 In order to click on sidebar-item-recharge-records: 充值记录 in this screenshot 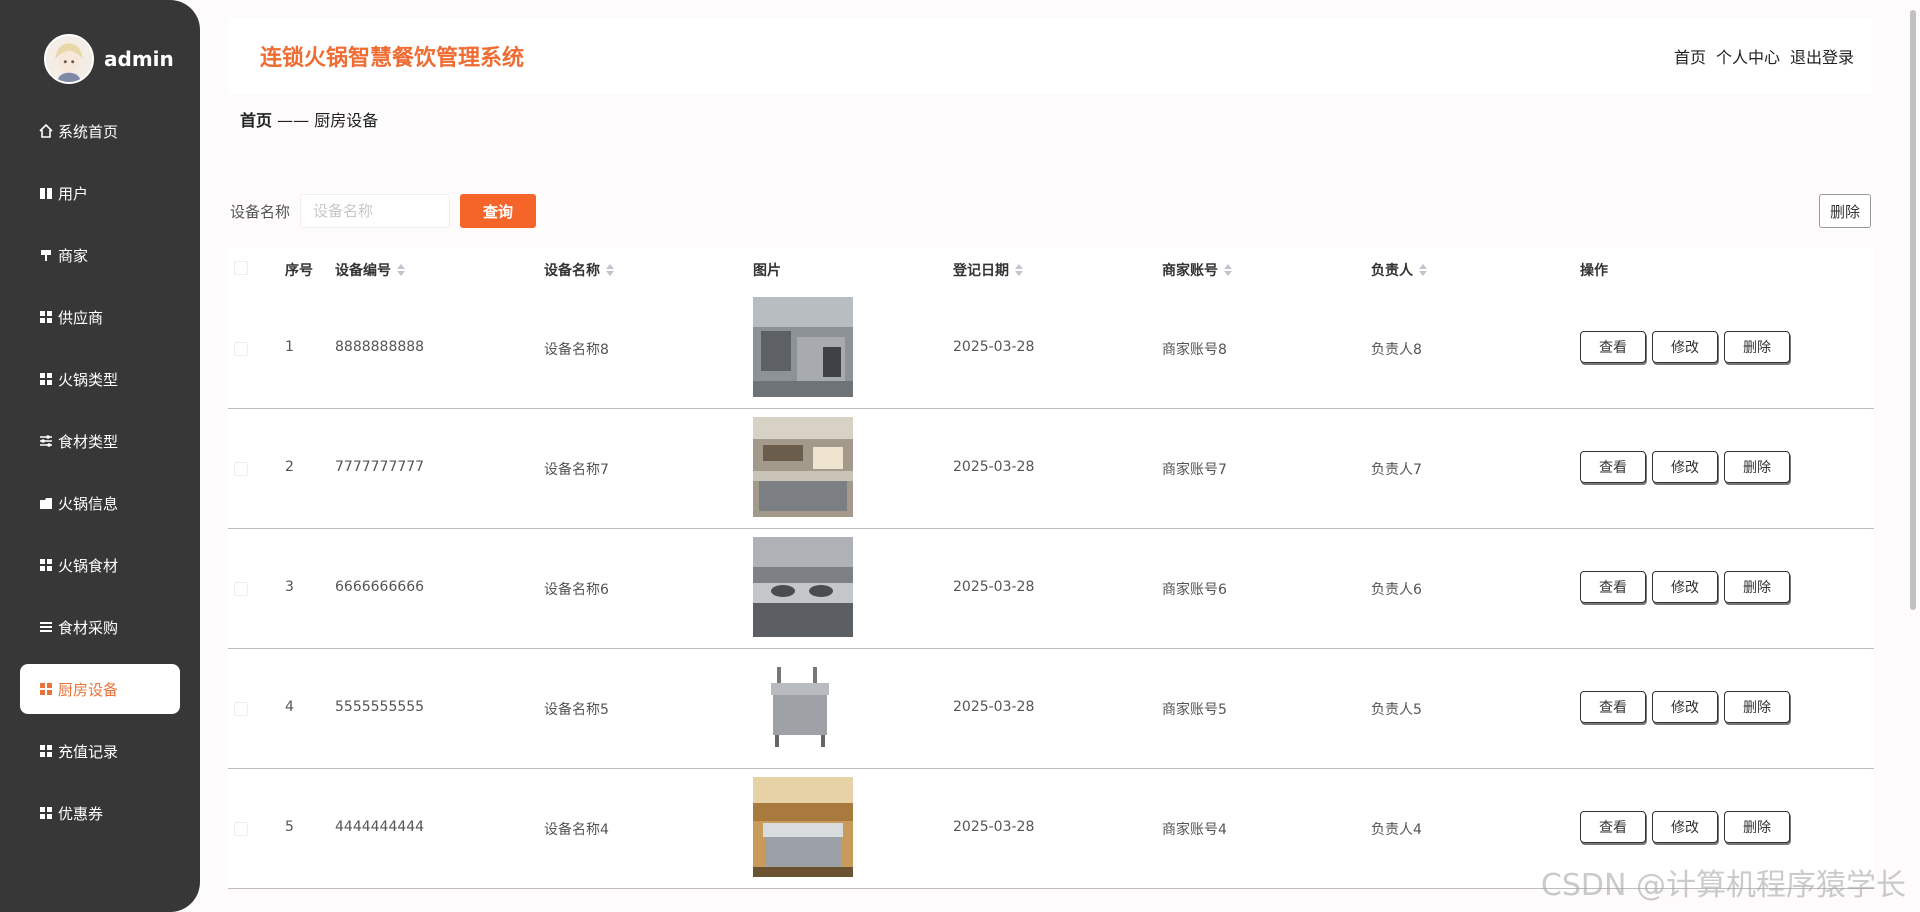, I will do `click(100, 751)`.